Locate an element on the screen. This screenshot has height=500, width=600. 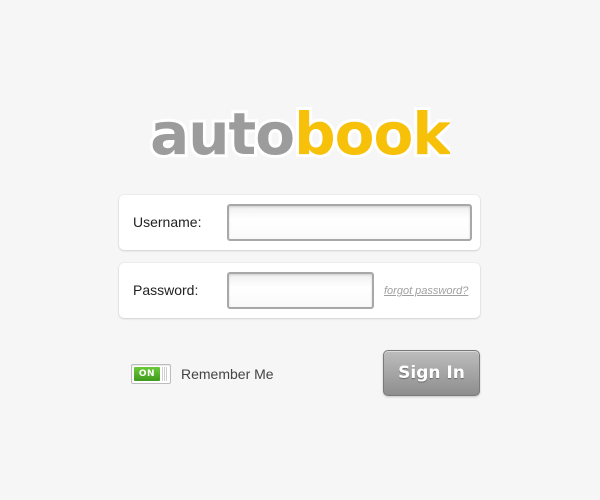
logo-text: autobook is located at coordinates (300, 134).